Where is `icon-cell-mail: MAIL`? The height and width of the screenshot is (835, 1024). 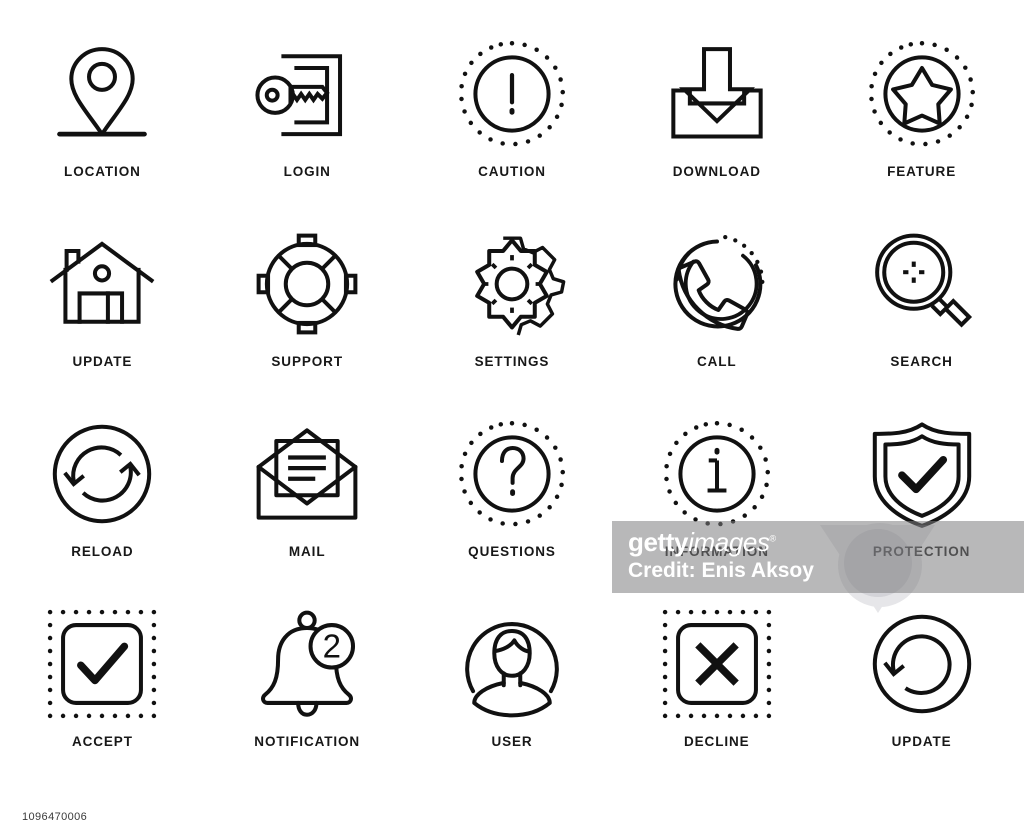 icon-cell-mail: MAIL is located at coordinates (307, 505).